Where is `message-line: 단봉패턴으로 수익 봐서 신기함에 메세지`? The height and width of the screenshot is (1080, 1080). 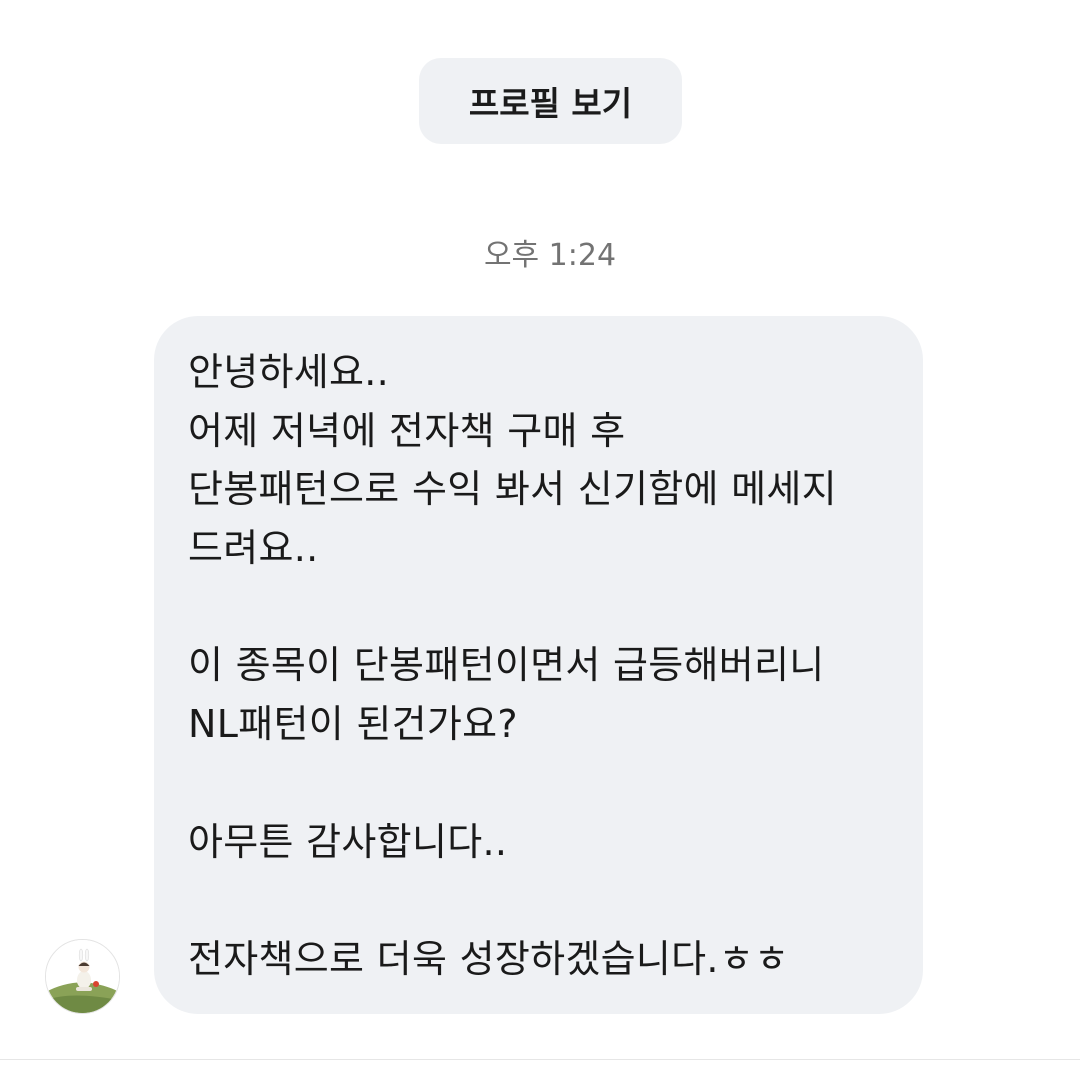
message-line: 단봉패턴으로 수익 봐서 신기함에 메세지 is located at coordinates (512, 489).